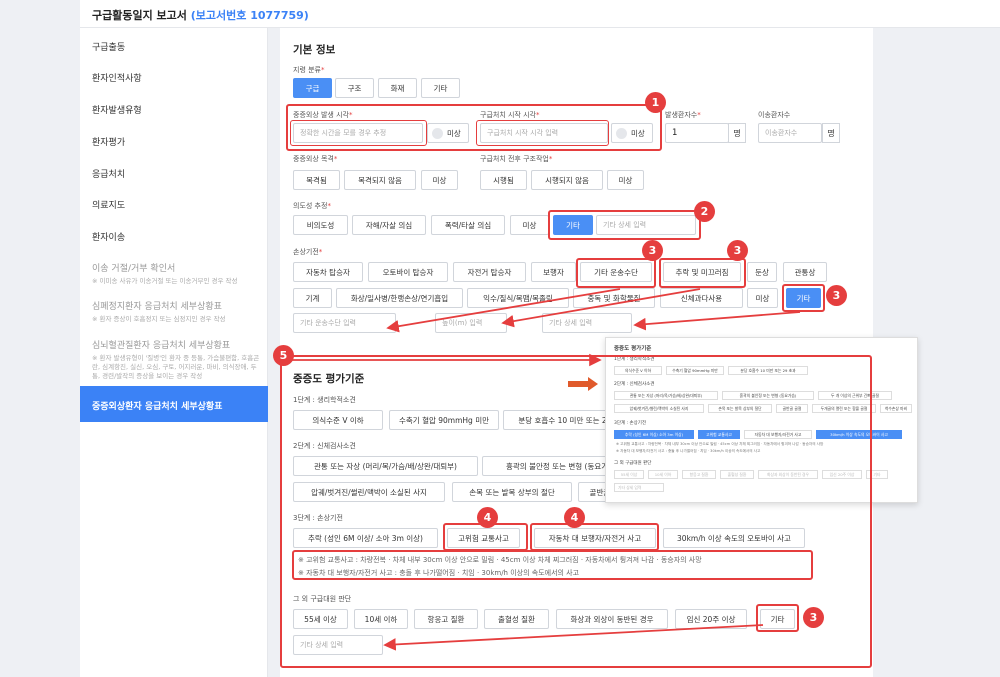 The width and height of the screenshot is (1000, 677). Describe the element at coordinates (165, 281) in the screenshot. I see `sidebar-item-refusal-sub: ※ 이미송 사유가 이송거절 또는 이송거부인 경우 작성` at that location.